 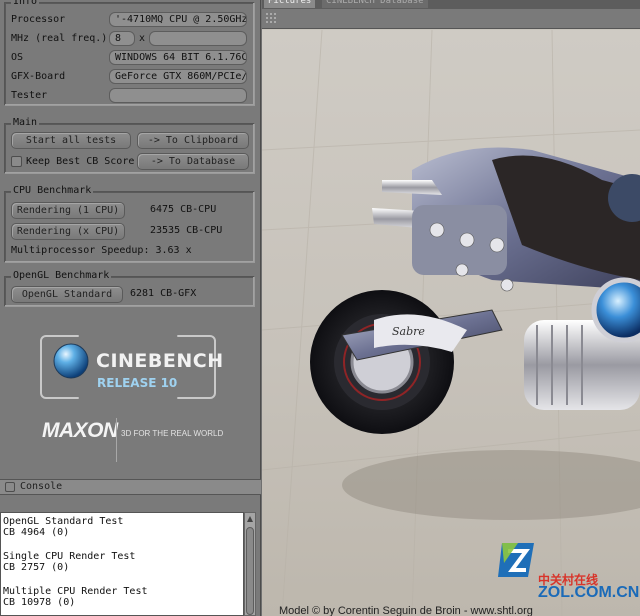 I want to click on opengl-score: 6281 CB-GFX, so click(x=163, y=293).